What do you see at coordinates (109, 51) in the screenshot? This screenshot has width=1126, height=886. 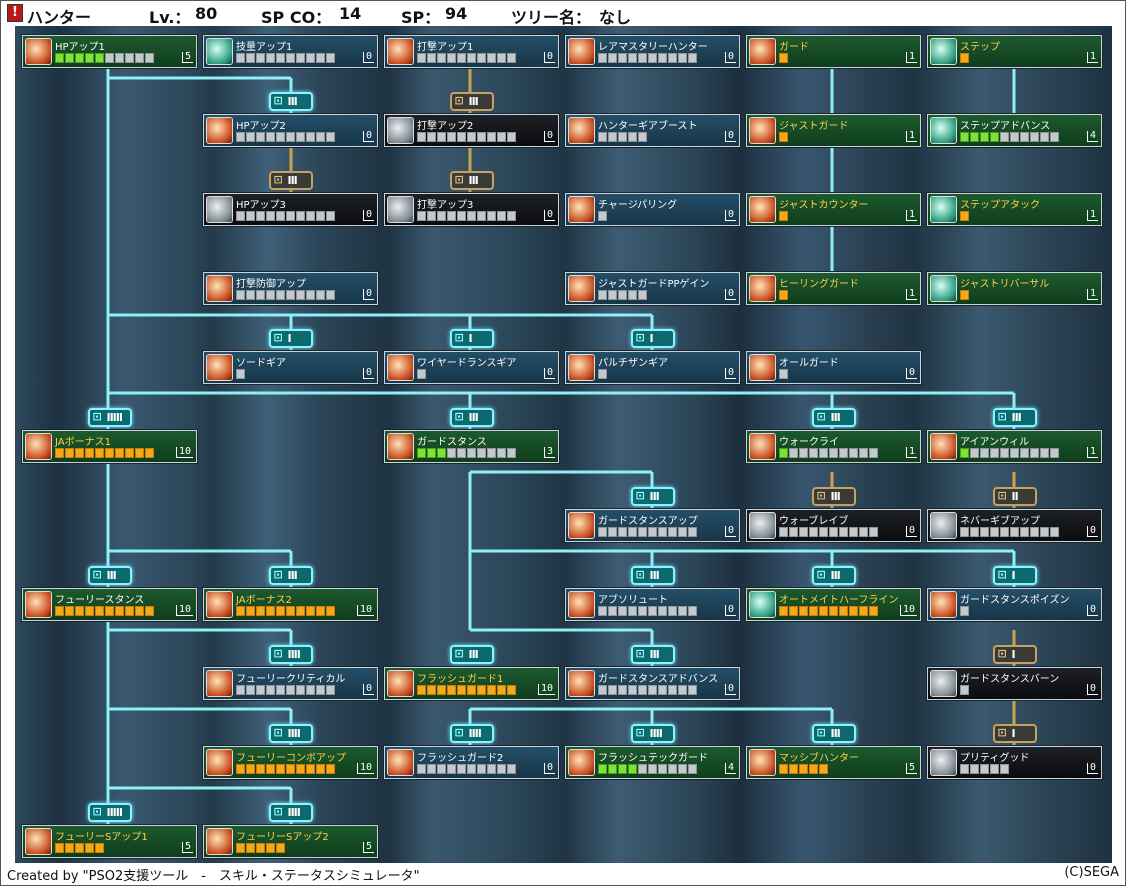 I see `skill-node: HPアップ1 5` at bounding box center [109, 51].